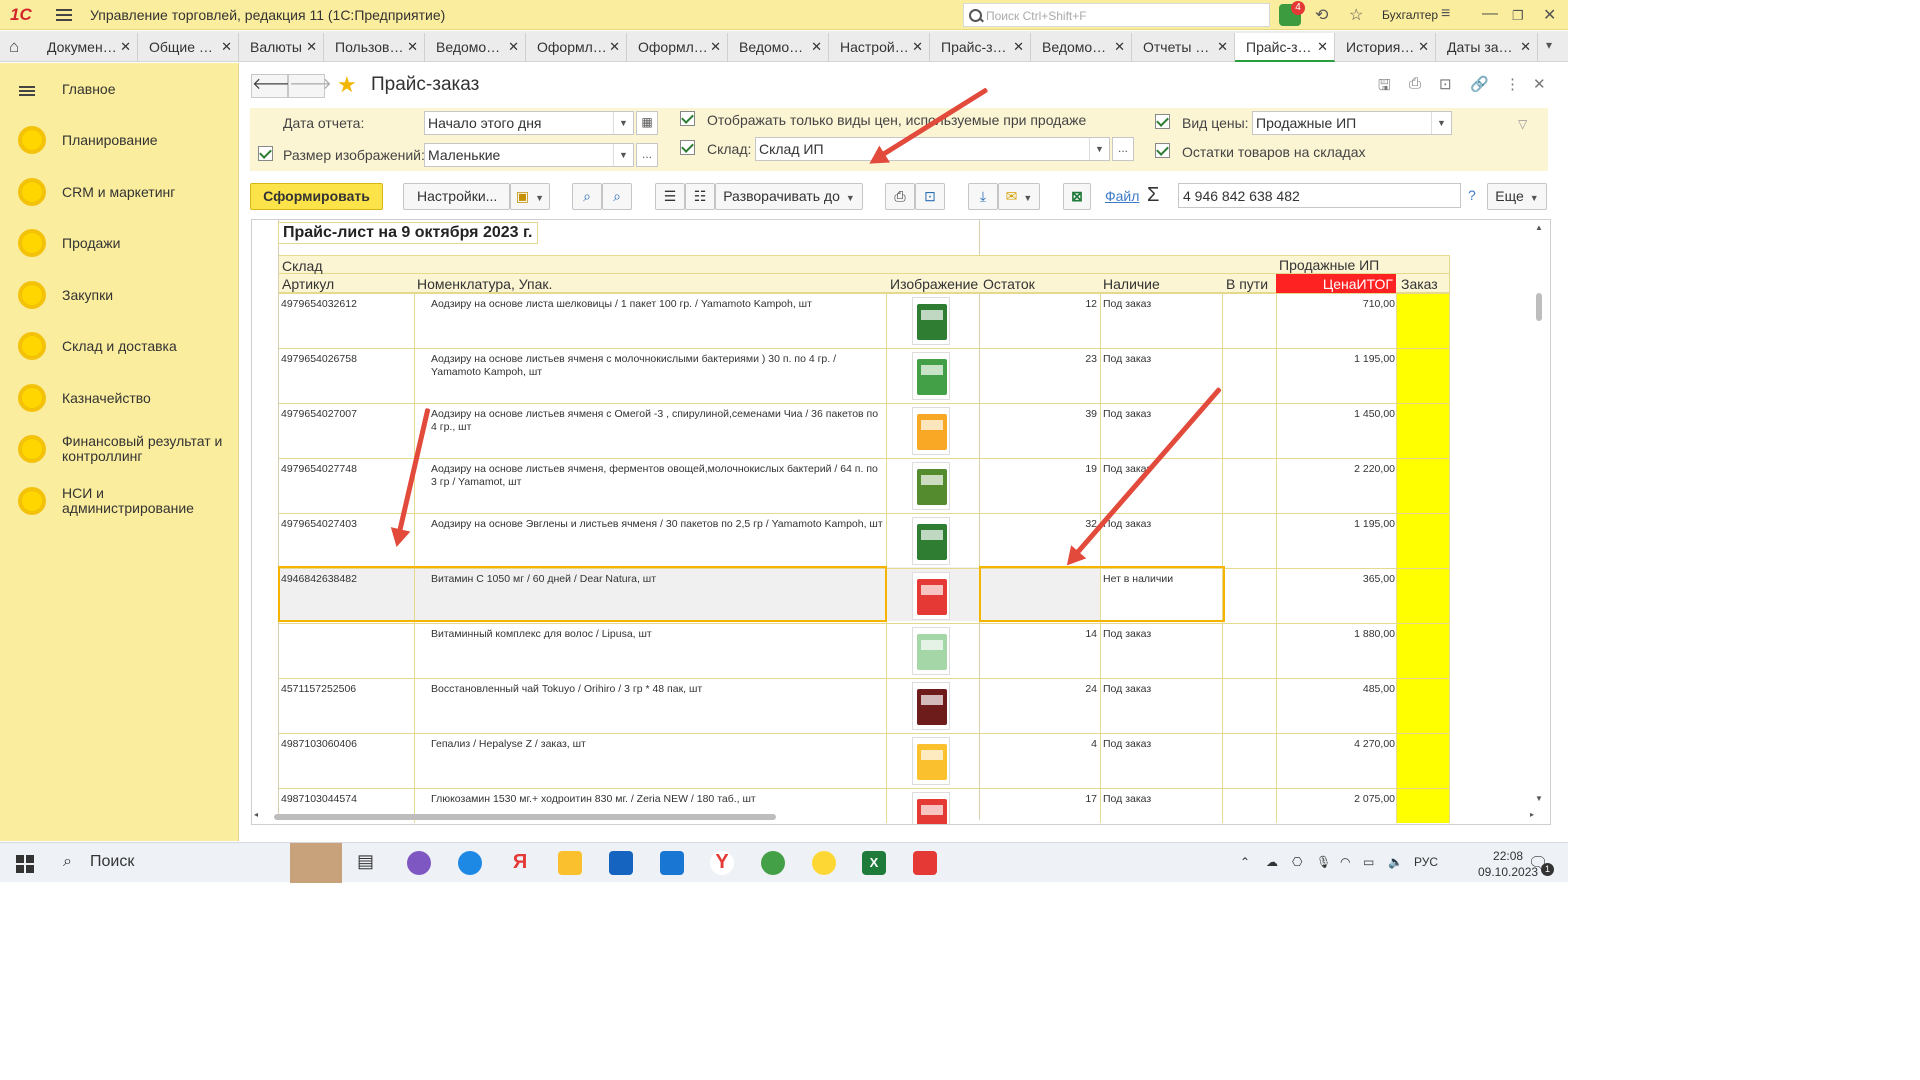  I want to click on tab-item: Прайс-з… ✕, so click(980, 47).